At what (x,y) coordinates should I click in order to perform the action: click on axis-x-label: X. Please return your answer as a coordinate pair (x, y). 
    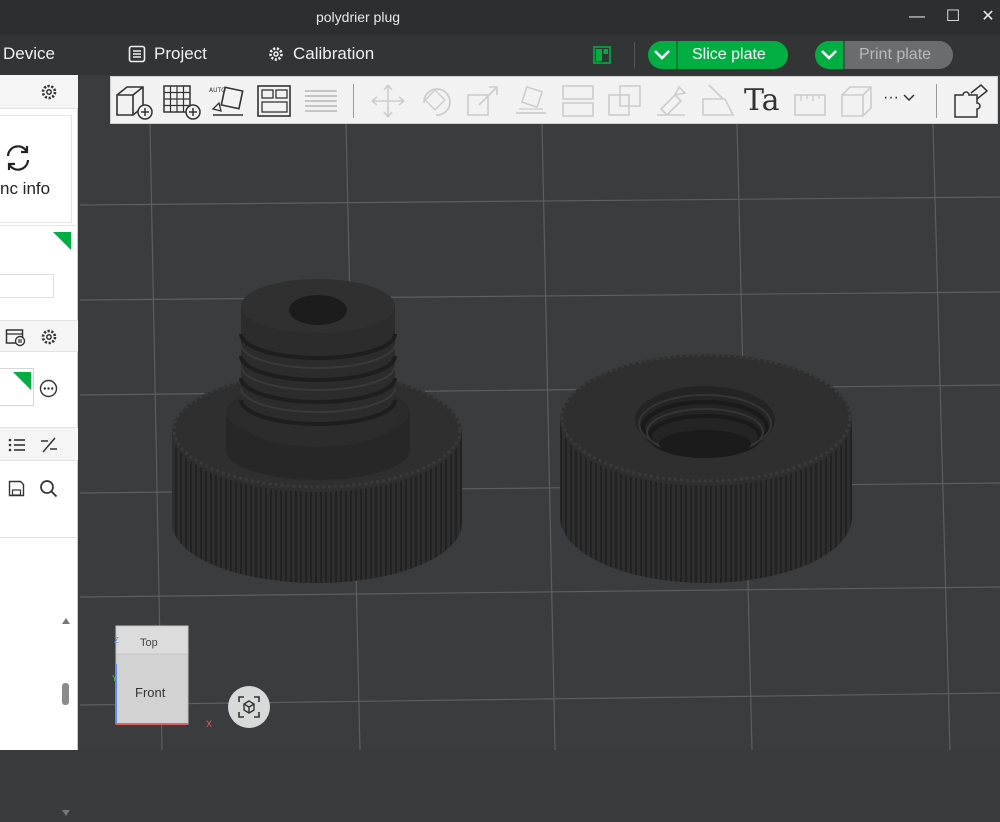
    Looking at the image, I should click on (209, 724).